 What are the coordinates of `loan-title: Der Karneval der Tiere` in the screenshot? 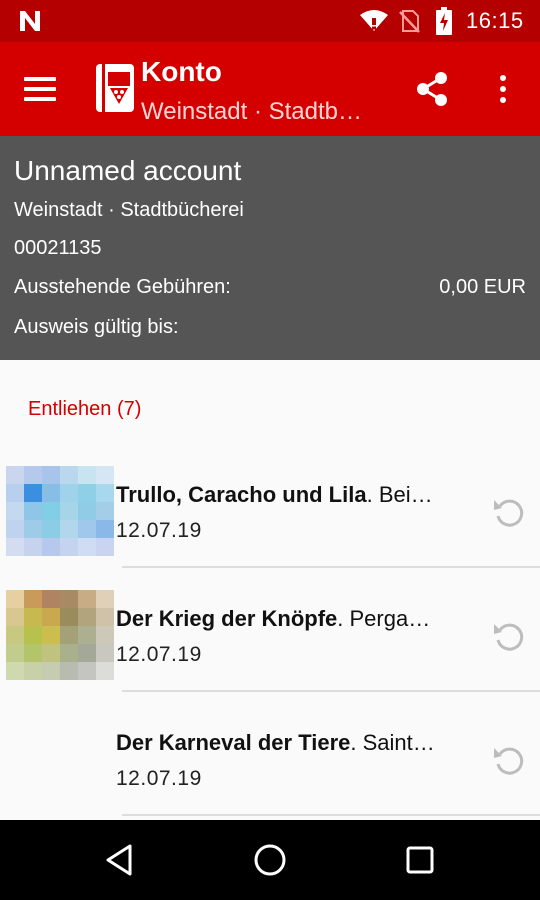 It's located at (233, 742).